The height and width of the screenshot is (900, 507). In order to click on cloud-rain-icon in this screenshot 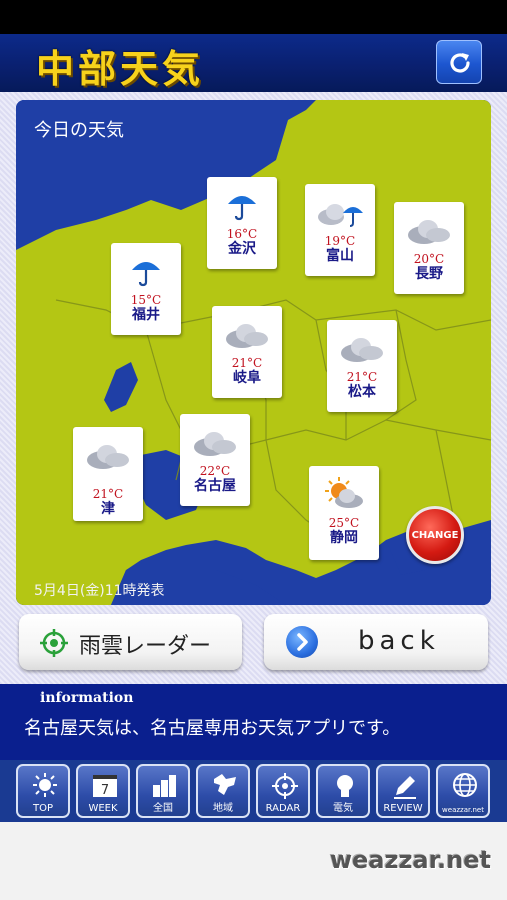, I will do `click(340, 215)`.